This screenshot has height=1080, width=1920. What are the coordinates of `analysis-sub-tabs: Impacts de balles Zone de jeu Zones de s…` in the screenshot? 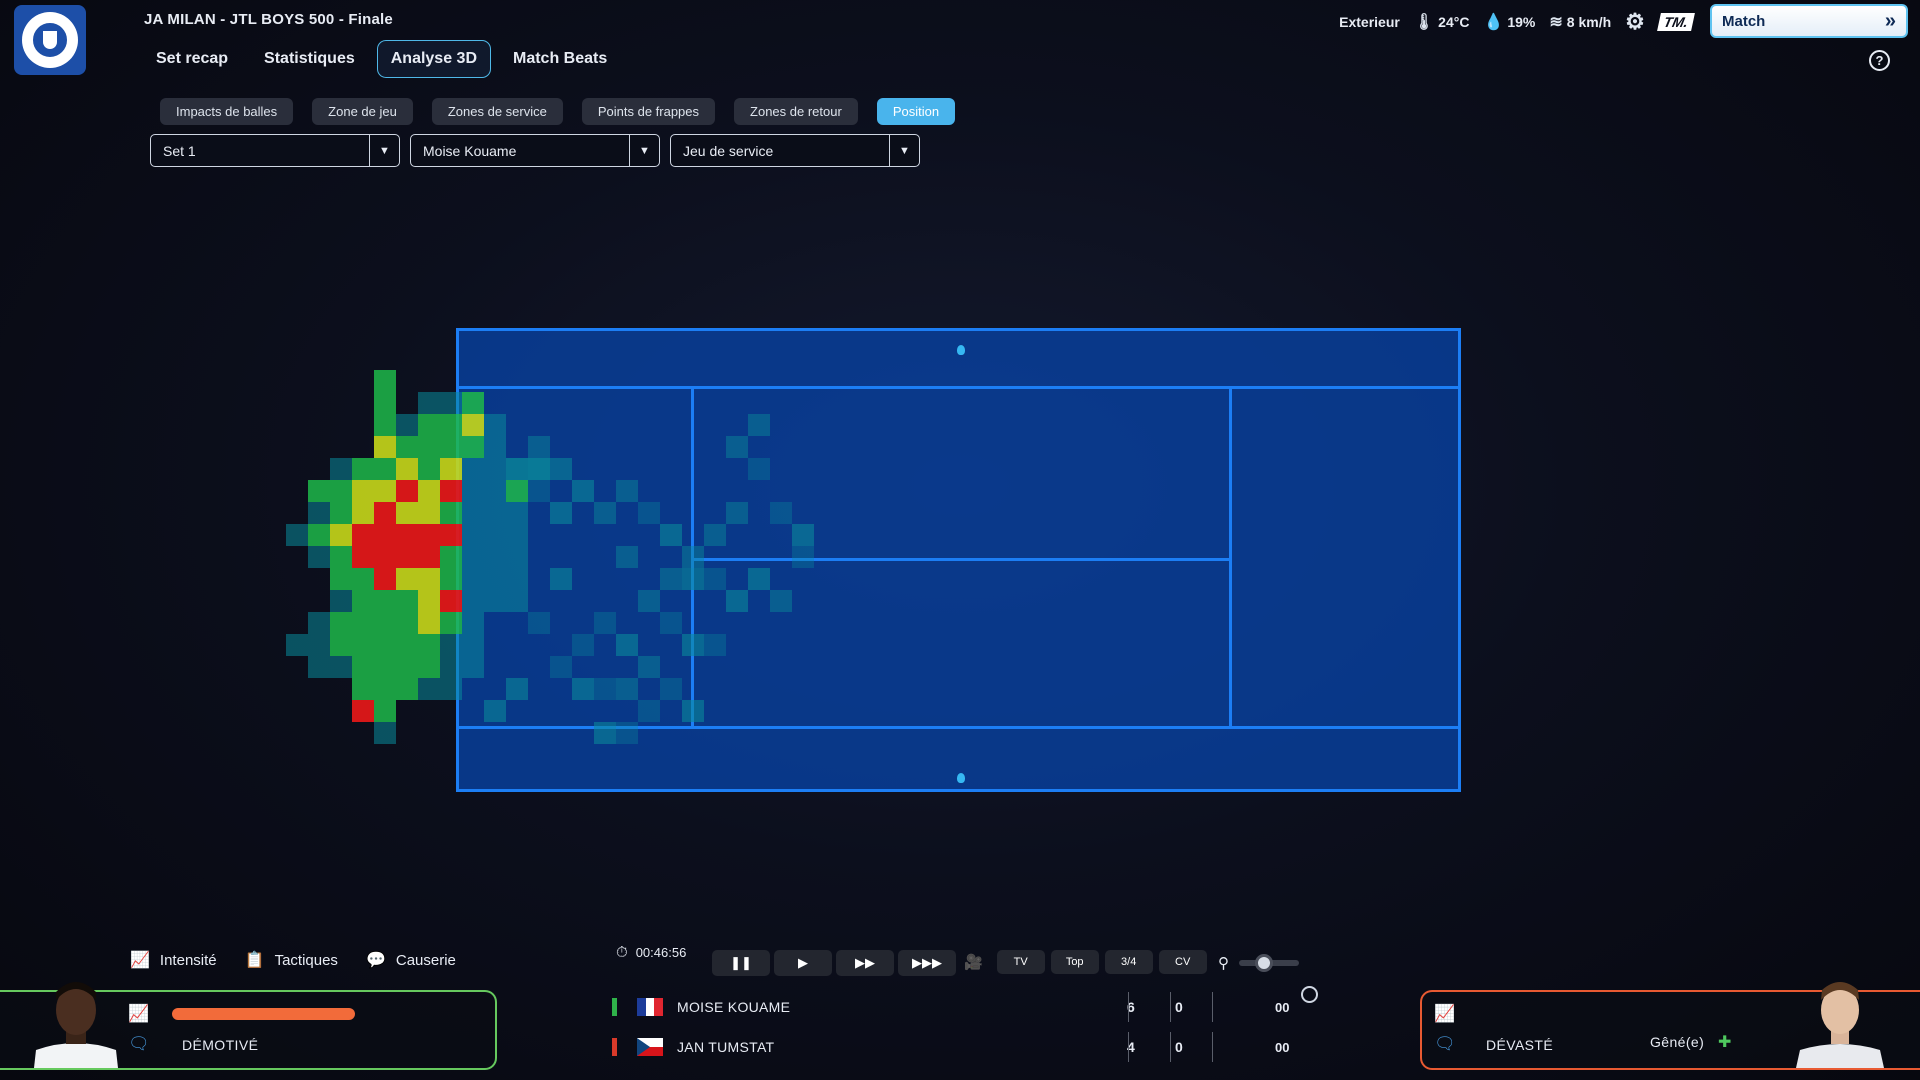 It's located at (558, 111).